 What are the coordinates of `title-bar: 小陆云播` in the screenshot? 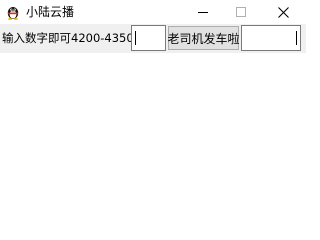 It's located at (153, 12).